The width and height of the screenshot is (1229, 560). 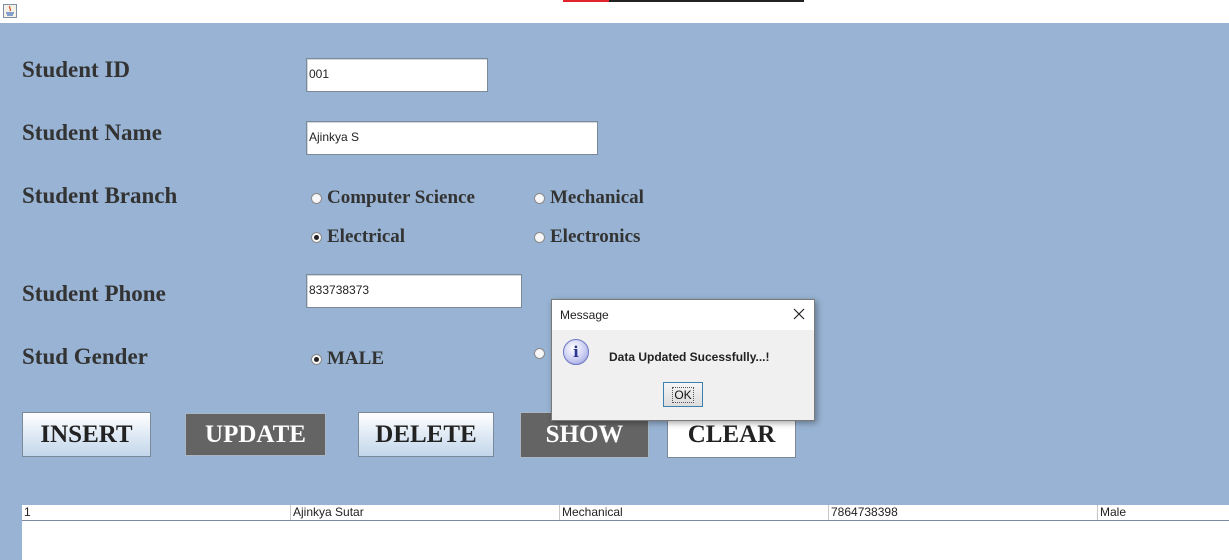 I want to click on insert-button: INSERT, so click(x=86, y=434).